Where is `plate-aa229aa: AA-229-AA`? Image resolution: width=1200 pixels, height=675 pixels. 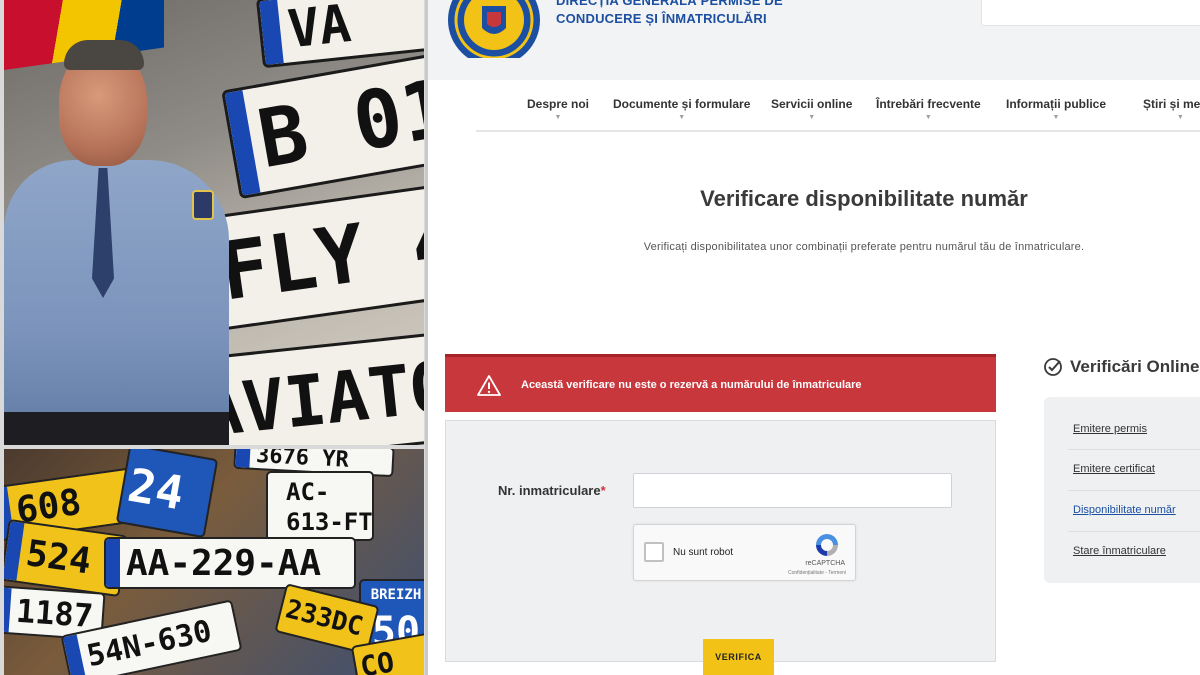 plate-aa229aa: AA-229-AA is located at coordinates (230, 563).